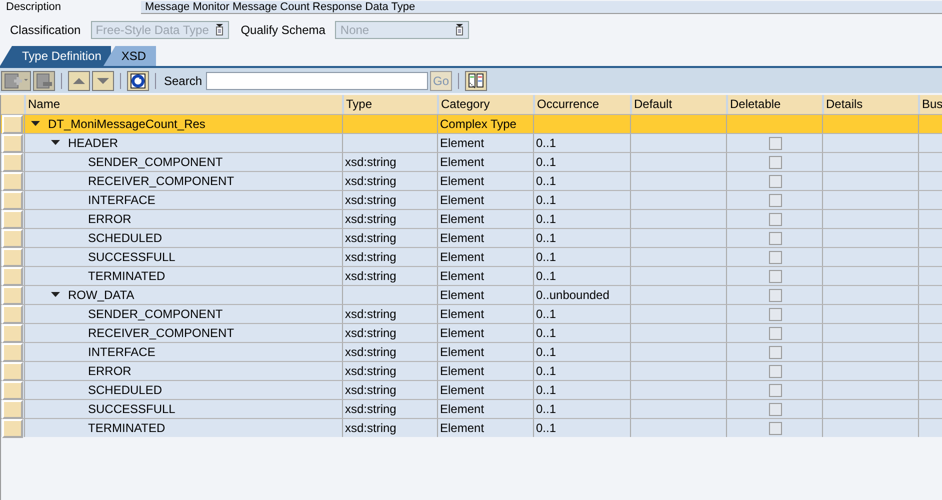  What do you see at coordinates (56, 56) in the screenshot?
I see `tab: Type Definition` at bounding box center [56, 56].